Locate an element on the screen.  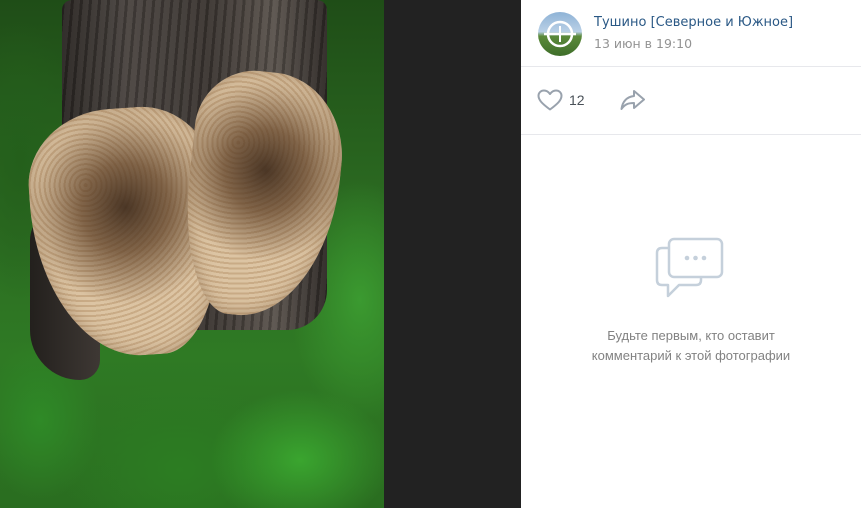
post-actions: 12 is located at coordinates (691, 101).